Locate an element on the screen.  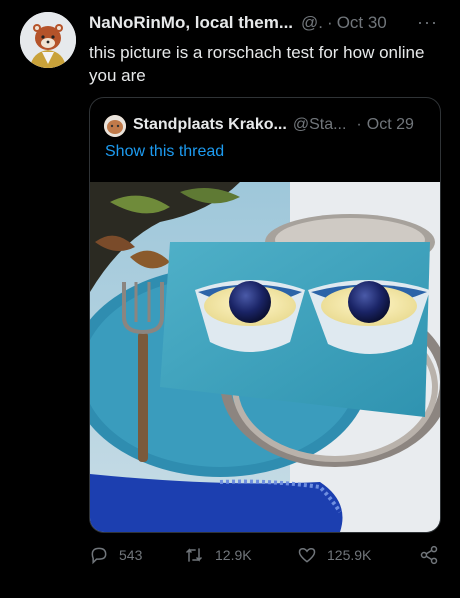
share-button is located at coordinates (434, 555).